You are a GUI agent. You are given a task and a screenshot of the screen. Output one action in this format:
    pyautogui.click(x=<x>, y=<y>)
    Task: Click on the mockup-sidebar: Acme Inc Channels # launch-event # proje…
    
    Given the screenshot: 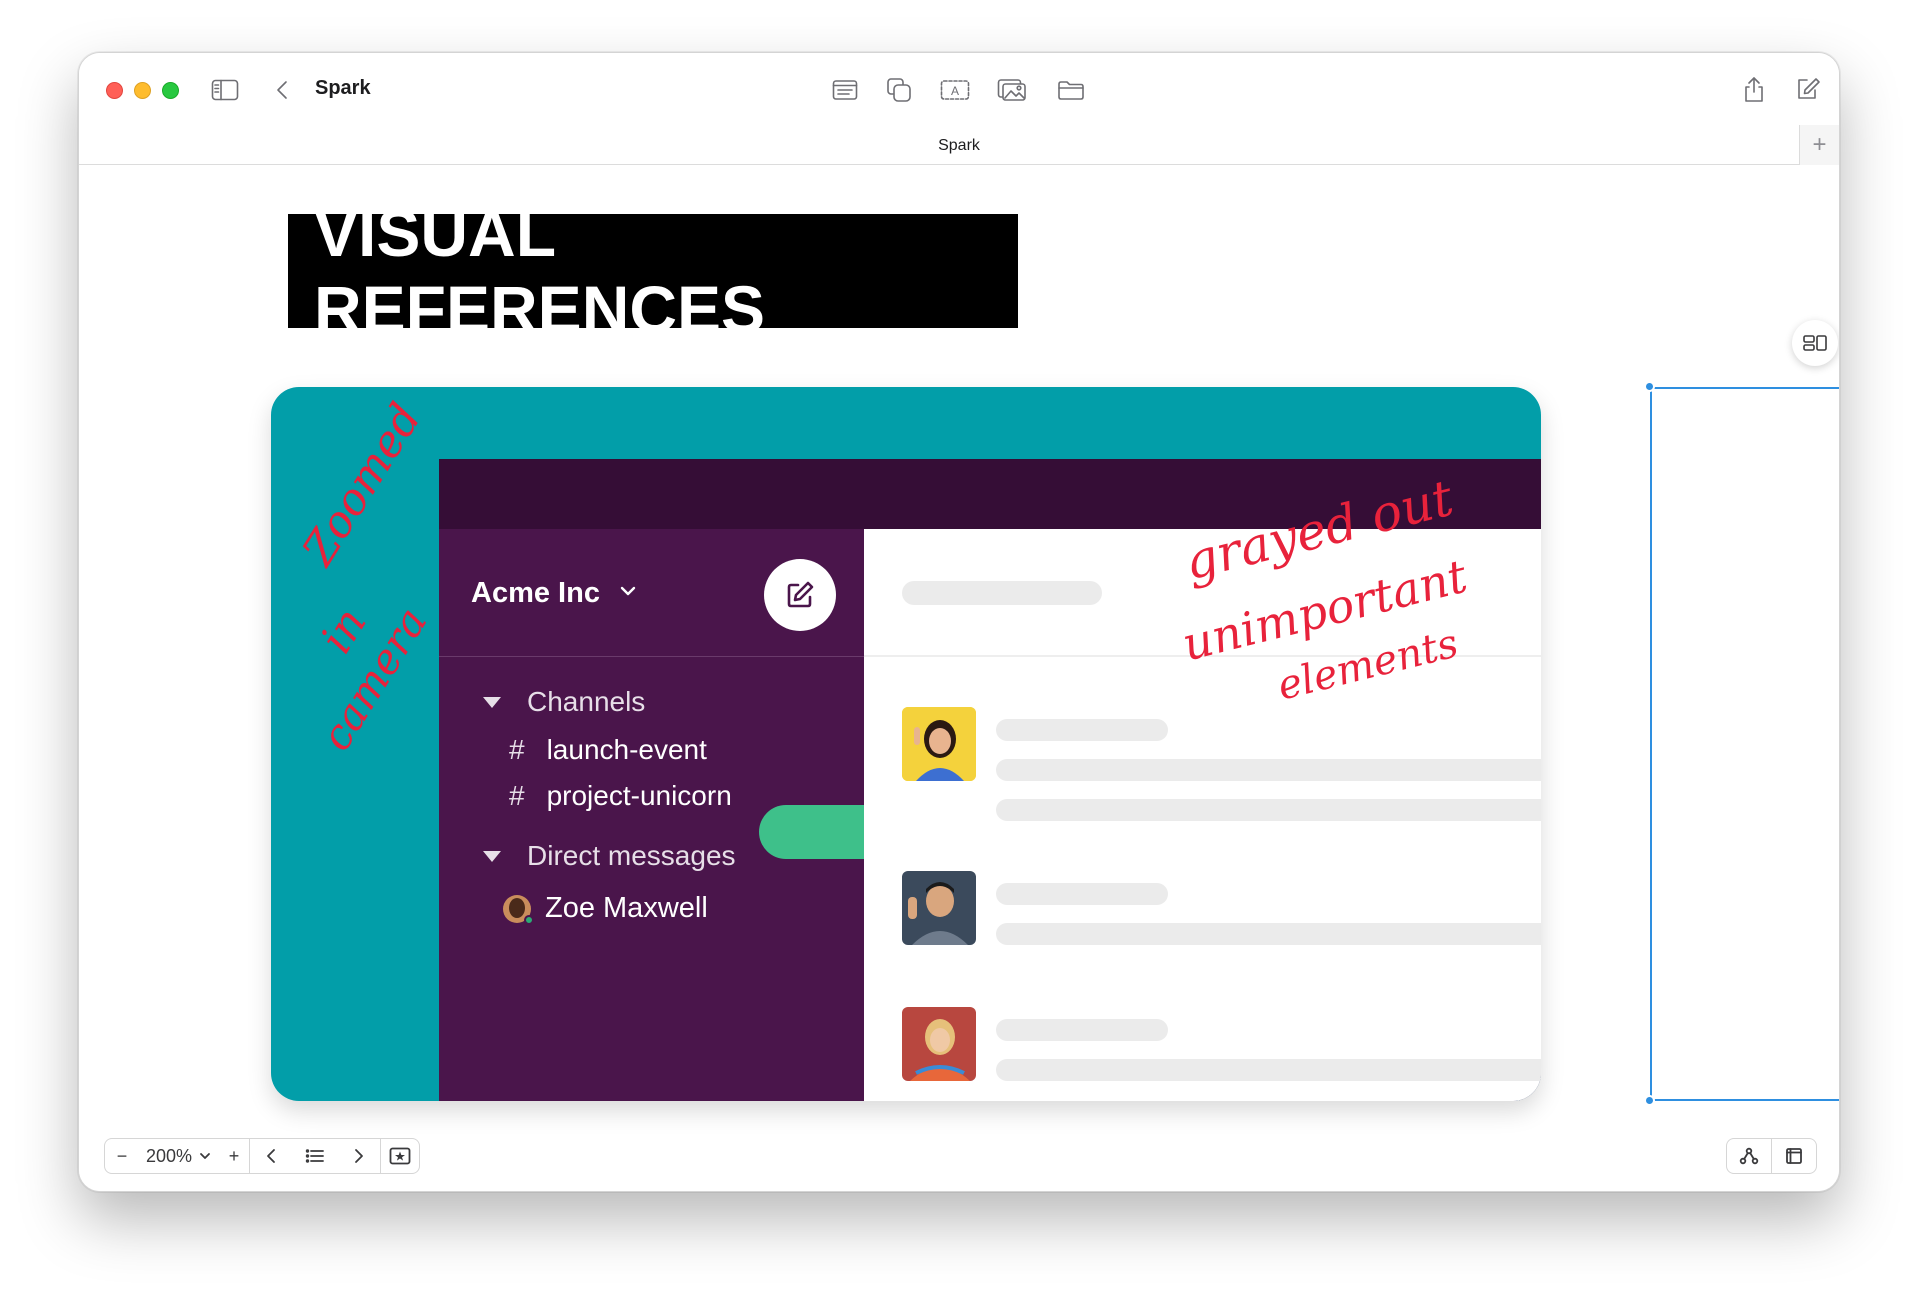 What is the action you would take?
    pyautogui.click(x=669, y=815)
    